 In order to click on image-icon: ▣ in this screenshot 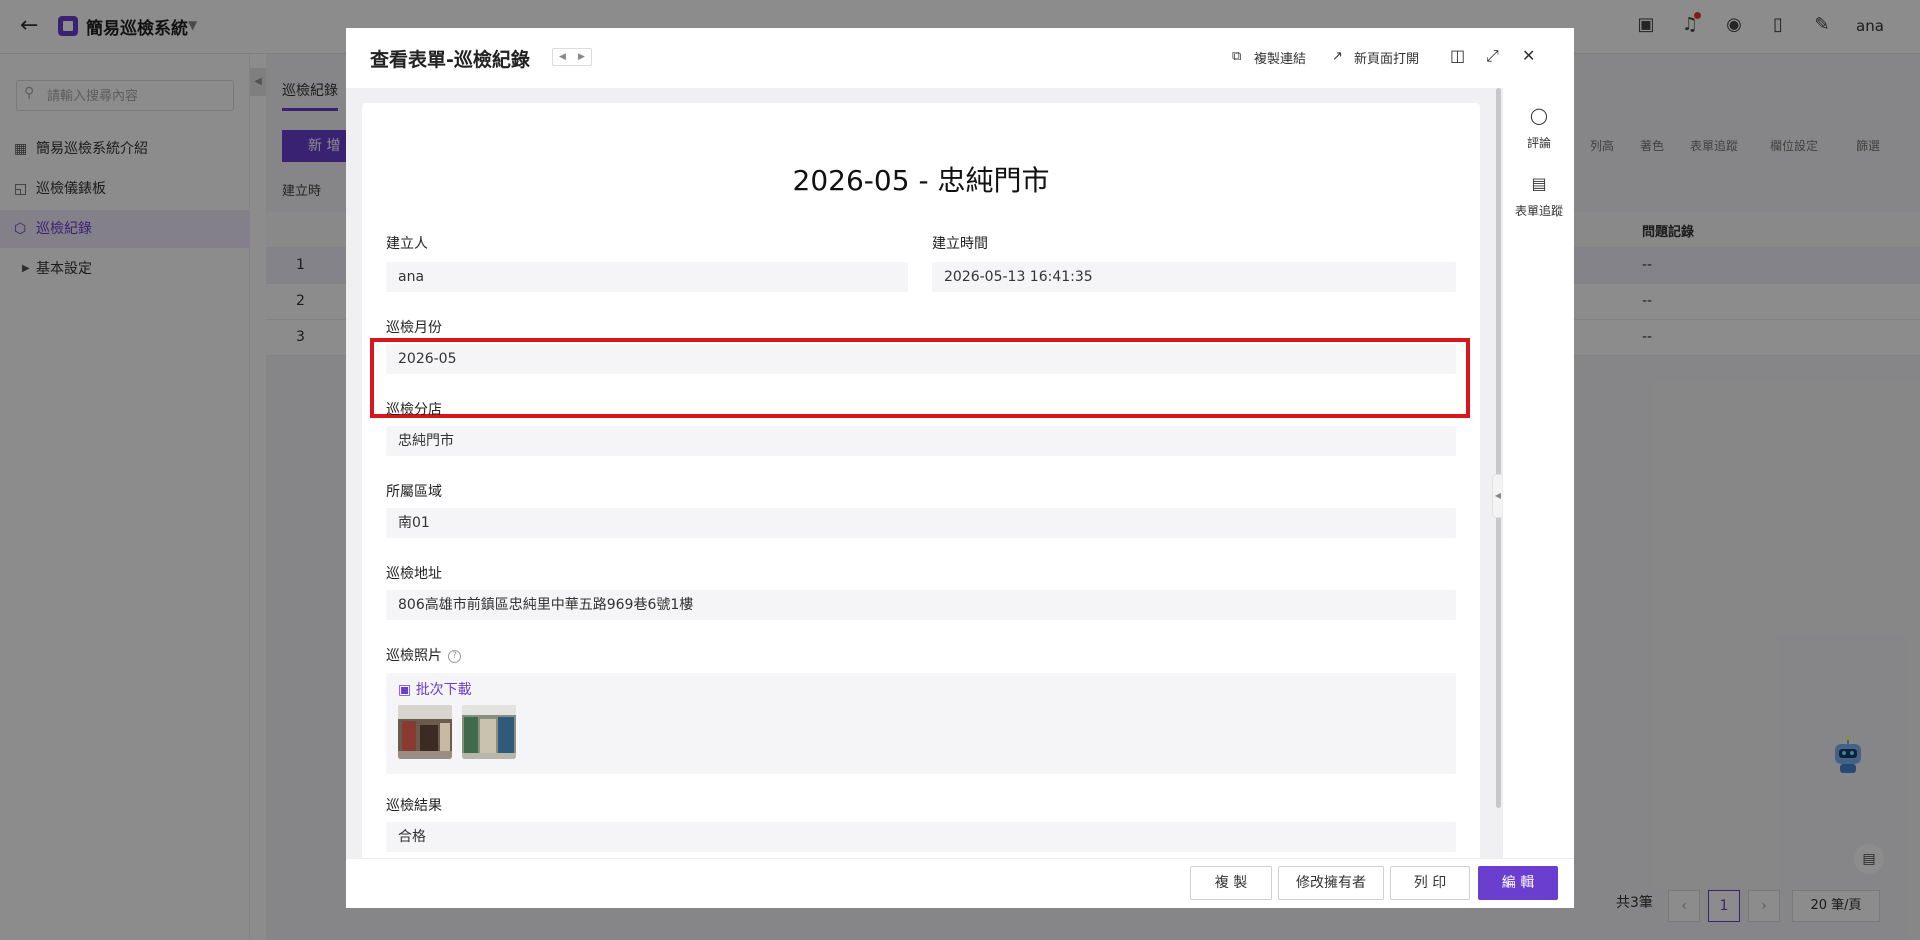, I will do `click(407, 690)`.